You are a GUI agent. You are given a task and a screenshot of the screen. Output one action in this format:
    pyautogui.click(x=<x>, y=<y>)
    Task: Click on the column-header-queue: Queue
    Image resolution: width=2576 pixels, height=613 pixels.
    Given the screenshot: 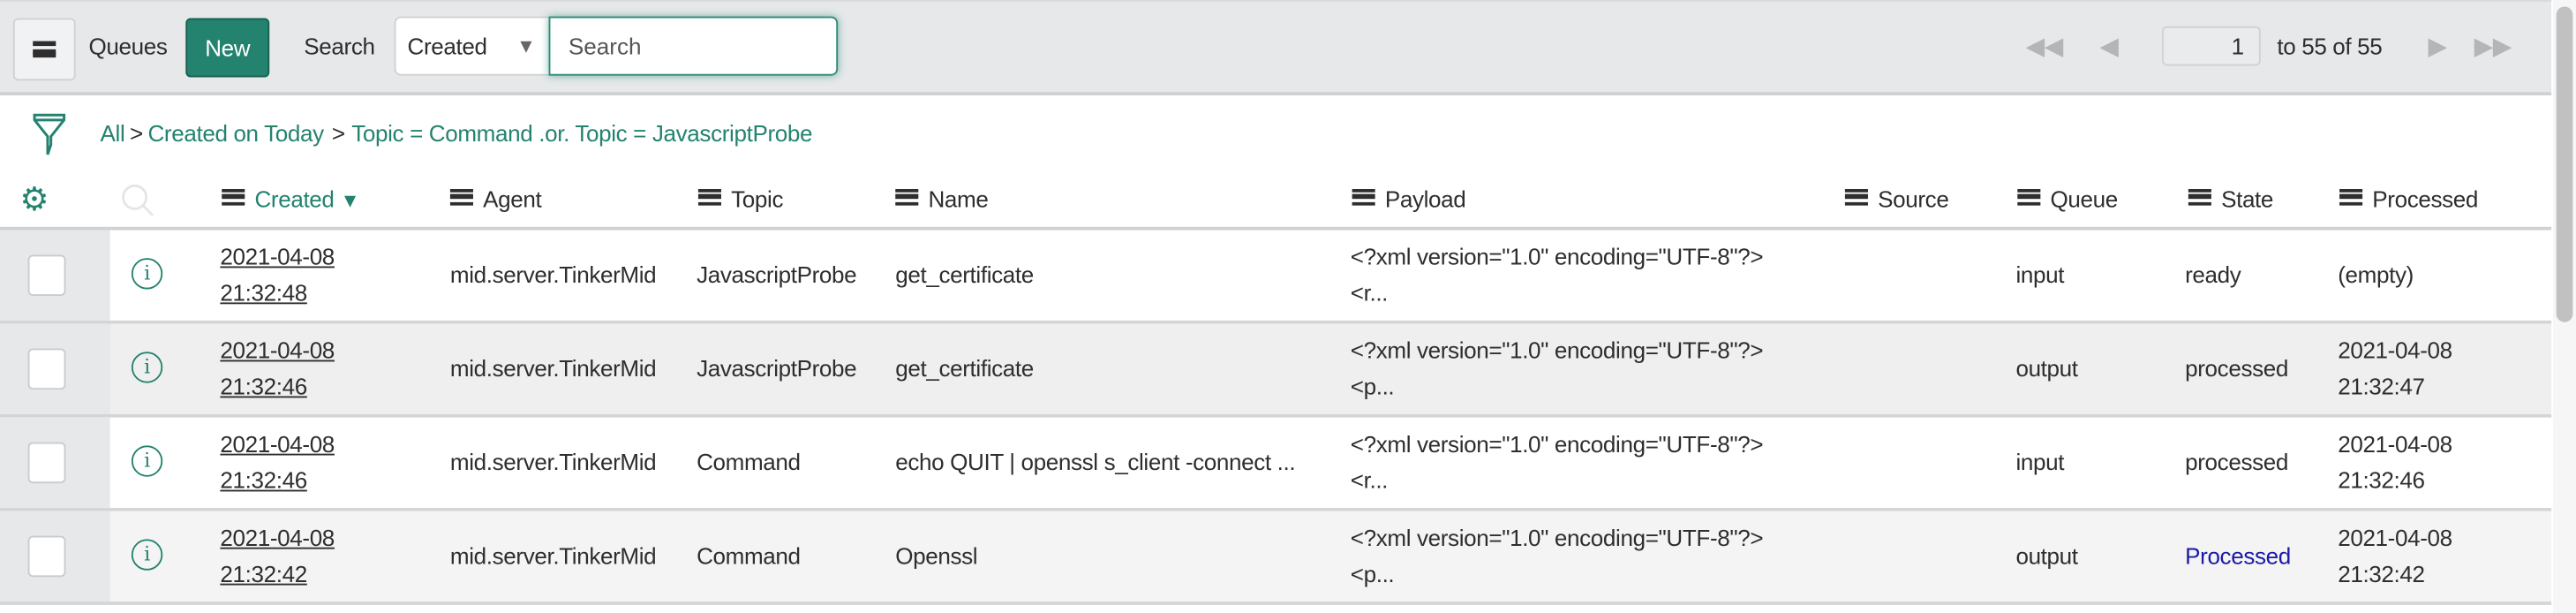 What is the action you would take?
    pyautogui.click(x=2068, y=198)
    